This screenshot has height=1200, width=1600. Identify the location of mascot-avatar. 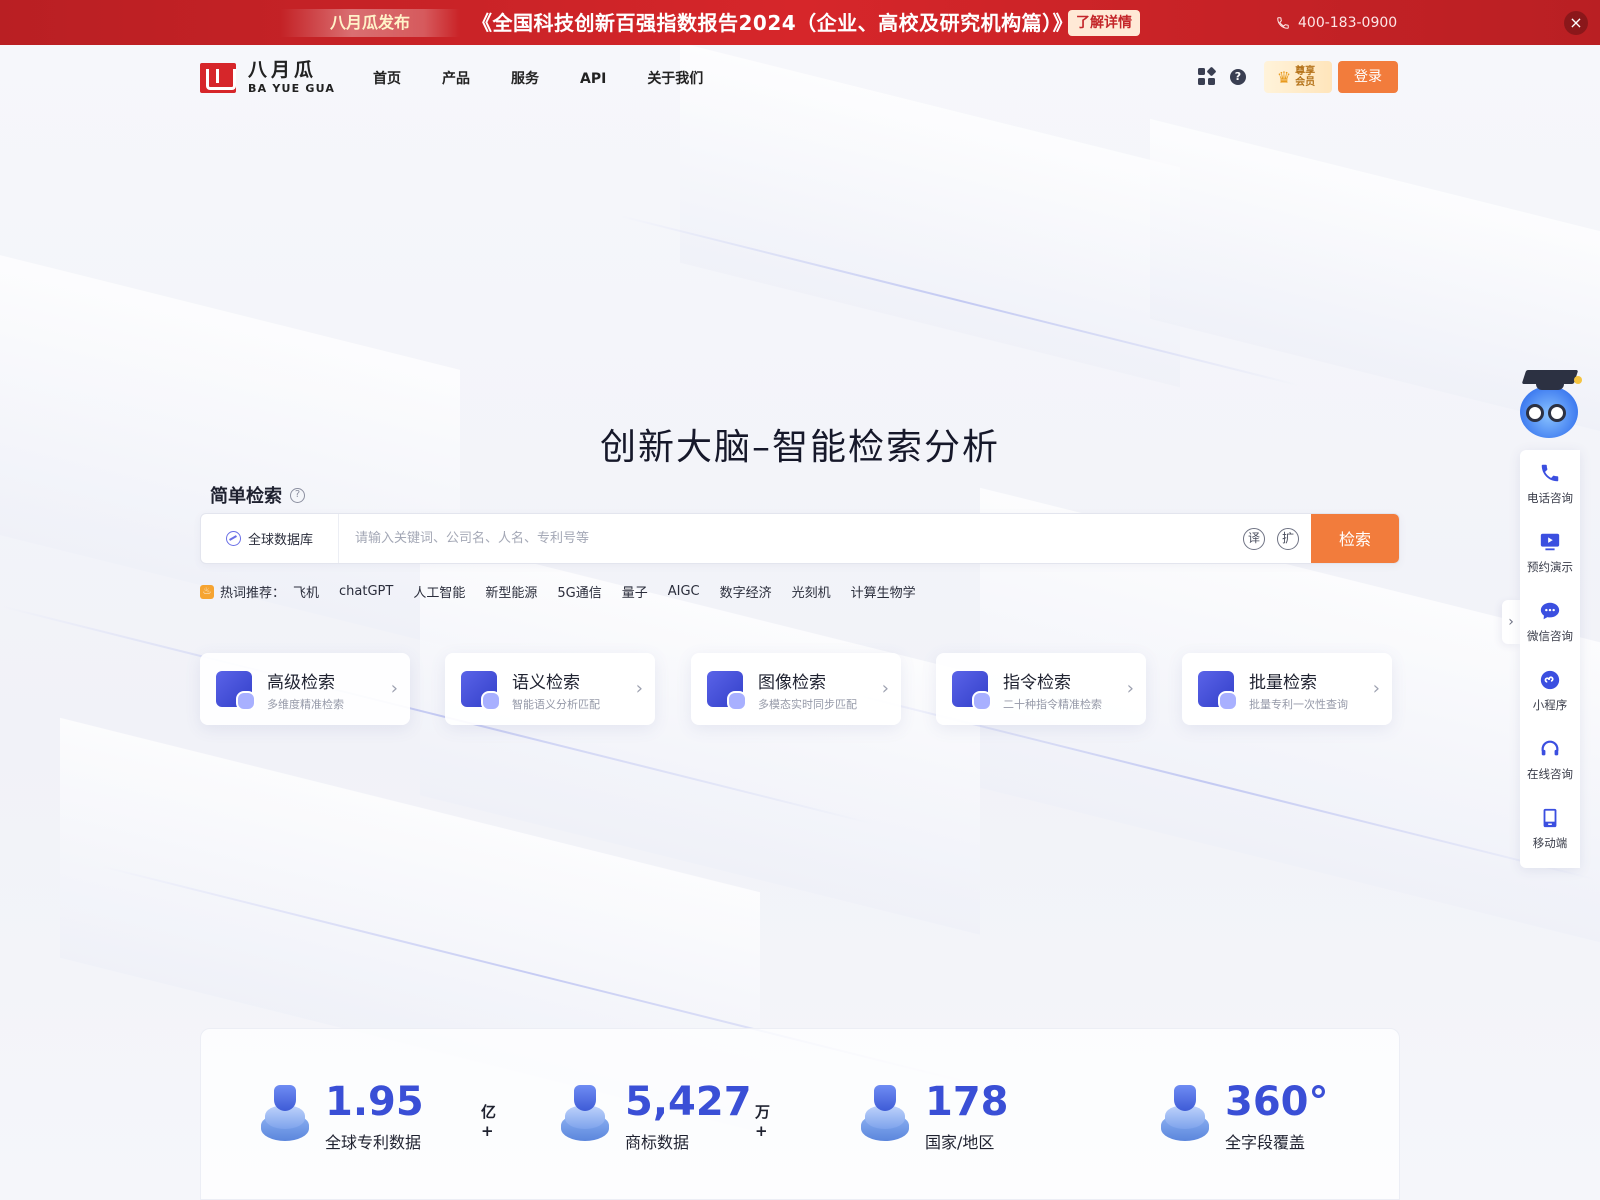
(1546, 407).